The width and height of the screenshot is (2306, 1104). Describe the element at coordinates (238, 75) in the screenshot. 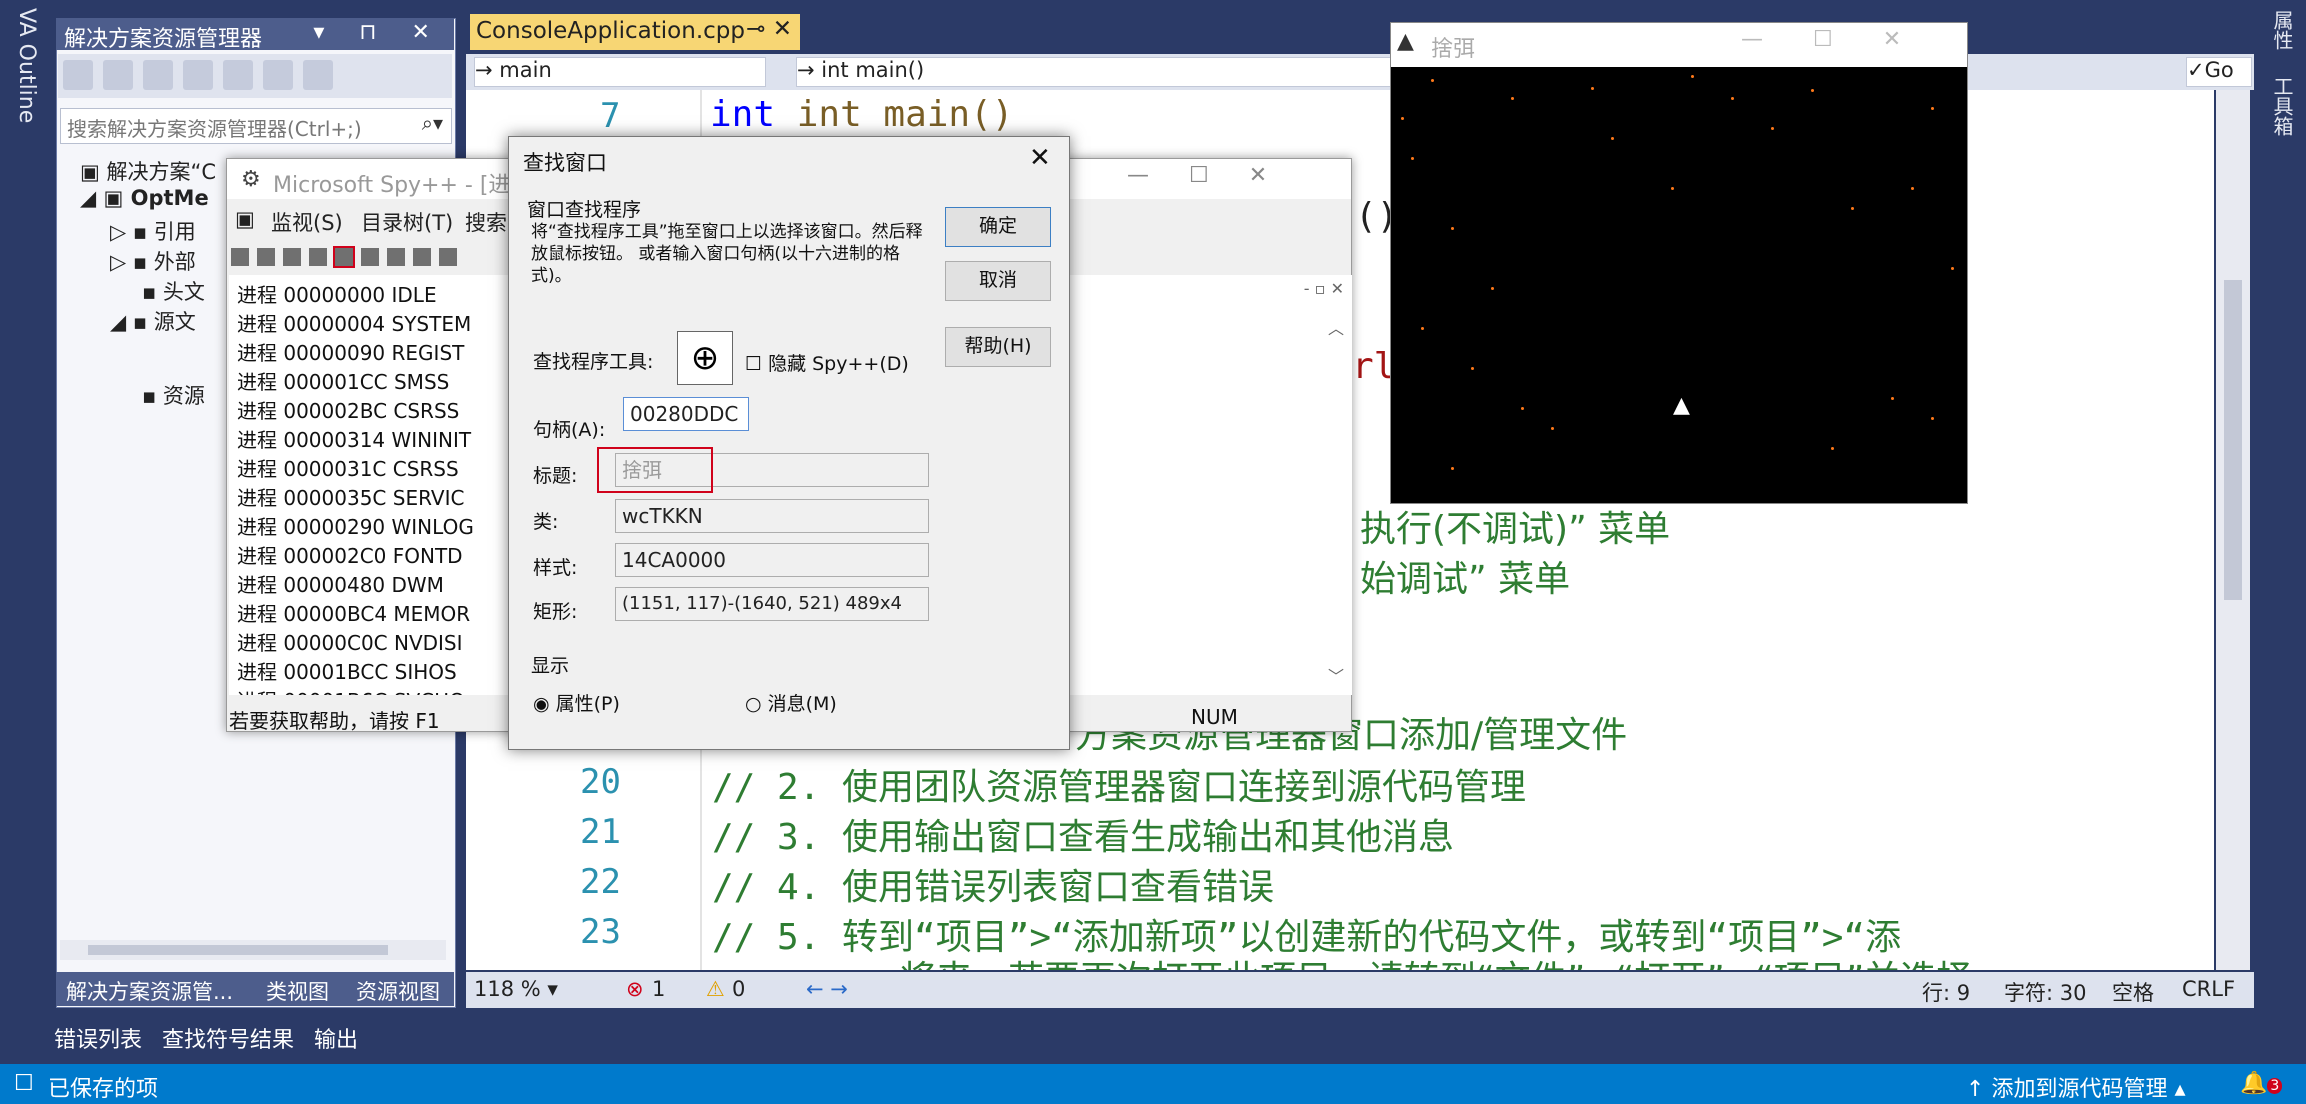

I see `history-icon` at that location.